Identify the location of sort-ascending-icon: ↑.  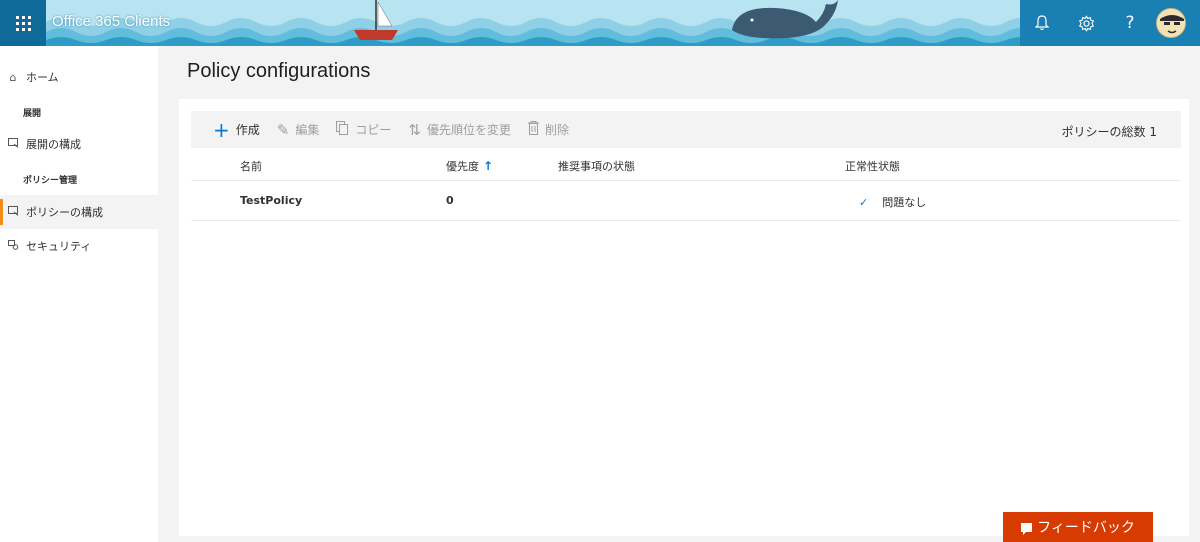
(488, 166).